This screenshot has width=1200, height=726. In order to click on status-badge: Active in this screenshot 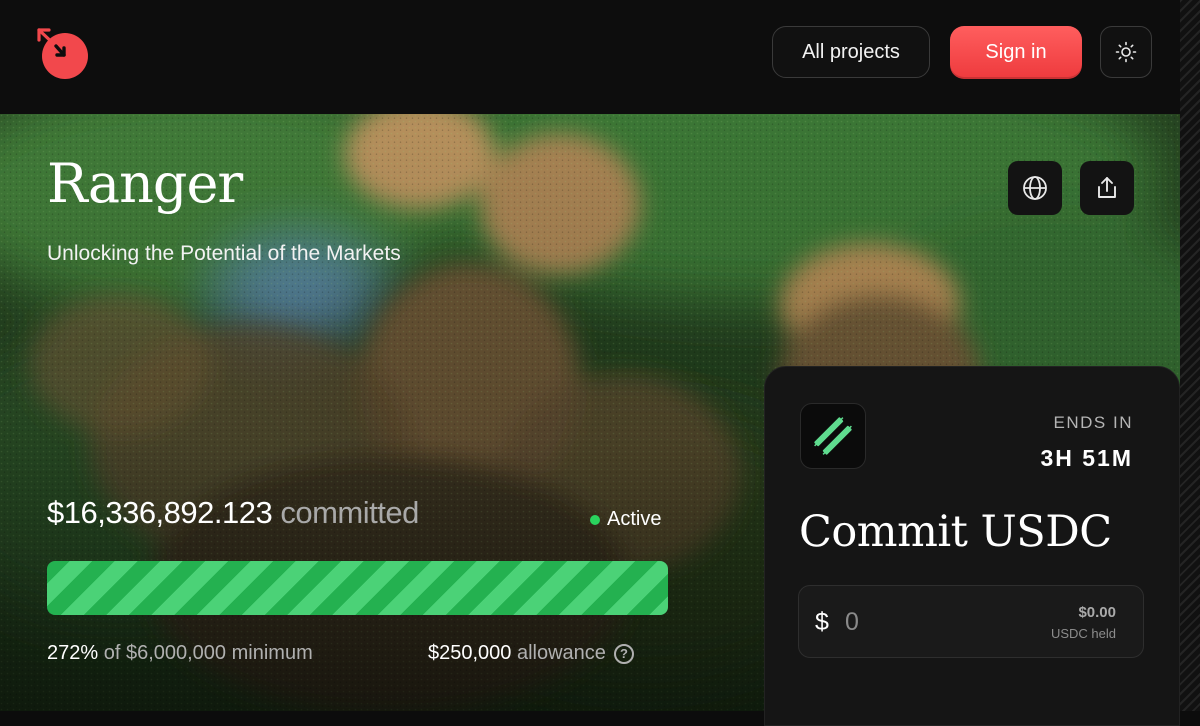, I will do `click(625, 519)`.